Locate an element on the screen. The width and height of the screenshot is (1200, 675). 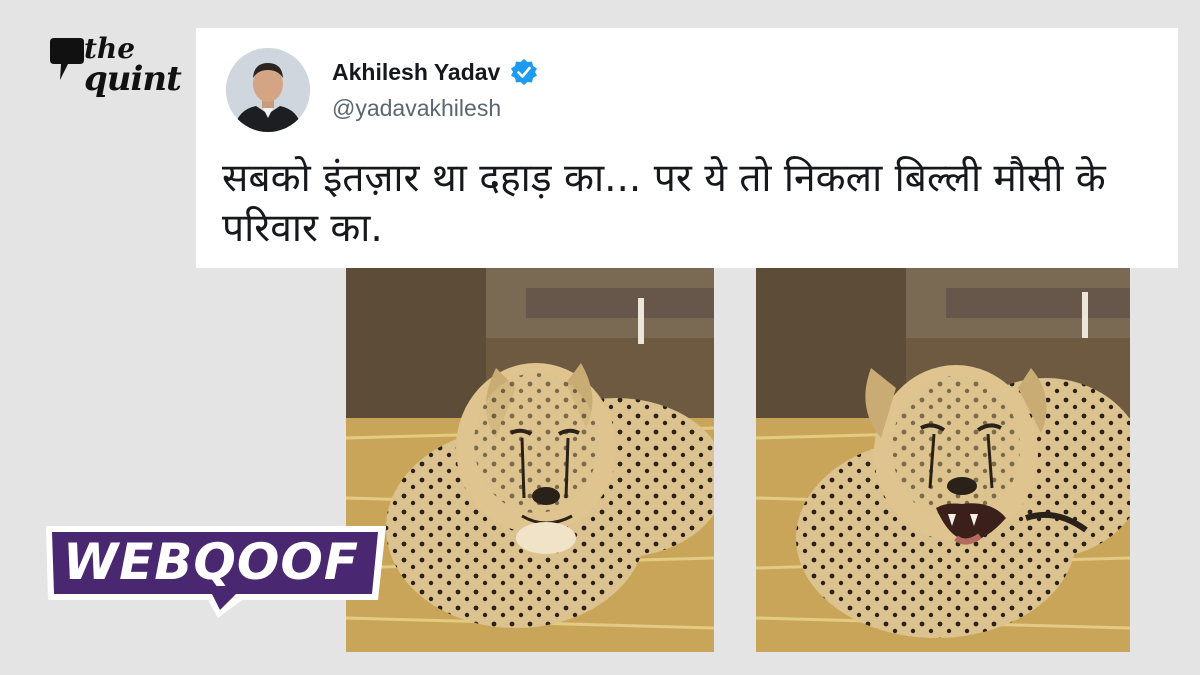
avatar is located at coordinates (268, 90).